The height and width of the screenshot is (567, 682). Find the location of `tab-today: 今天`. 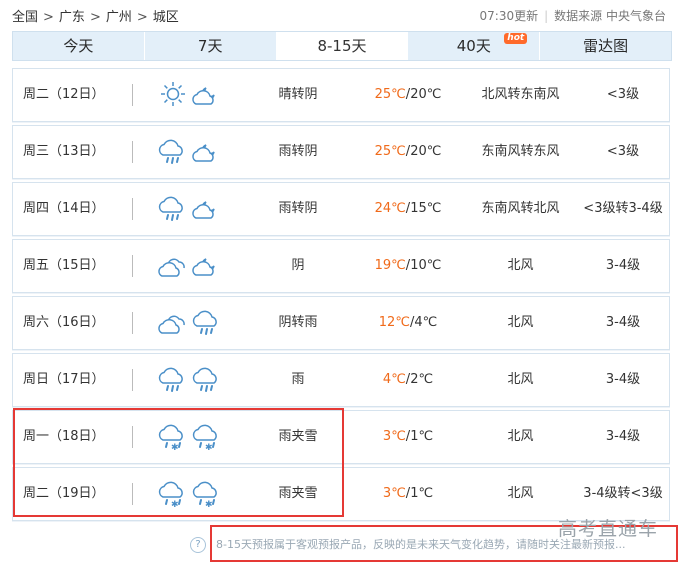

tab-today: 今天 is located at coordinates (79, 46).